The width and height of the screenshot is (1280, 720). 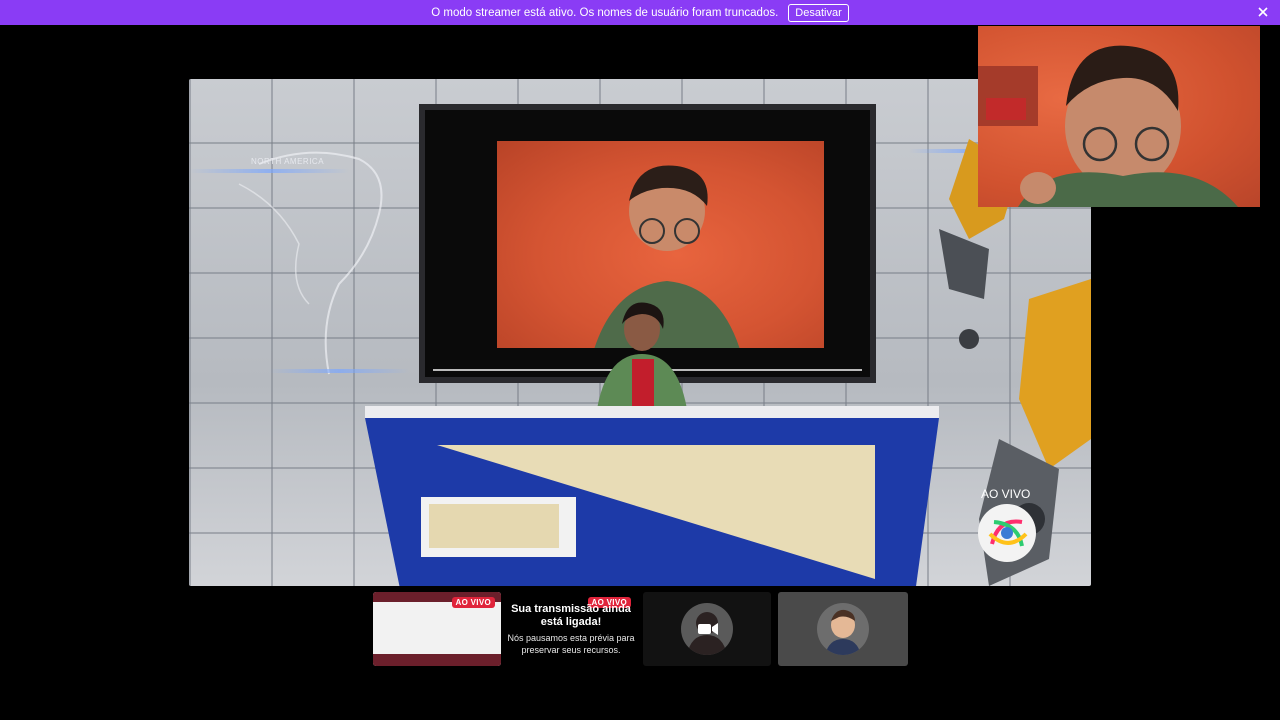 What do you see at coordinates (1006, 494) in the screenshot?
I see `live-label: AO VIVO` at bounding box center [1006, 494].